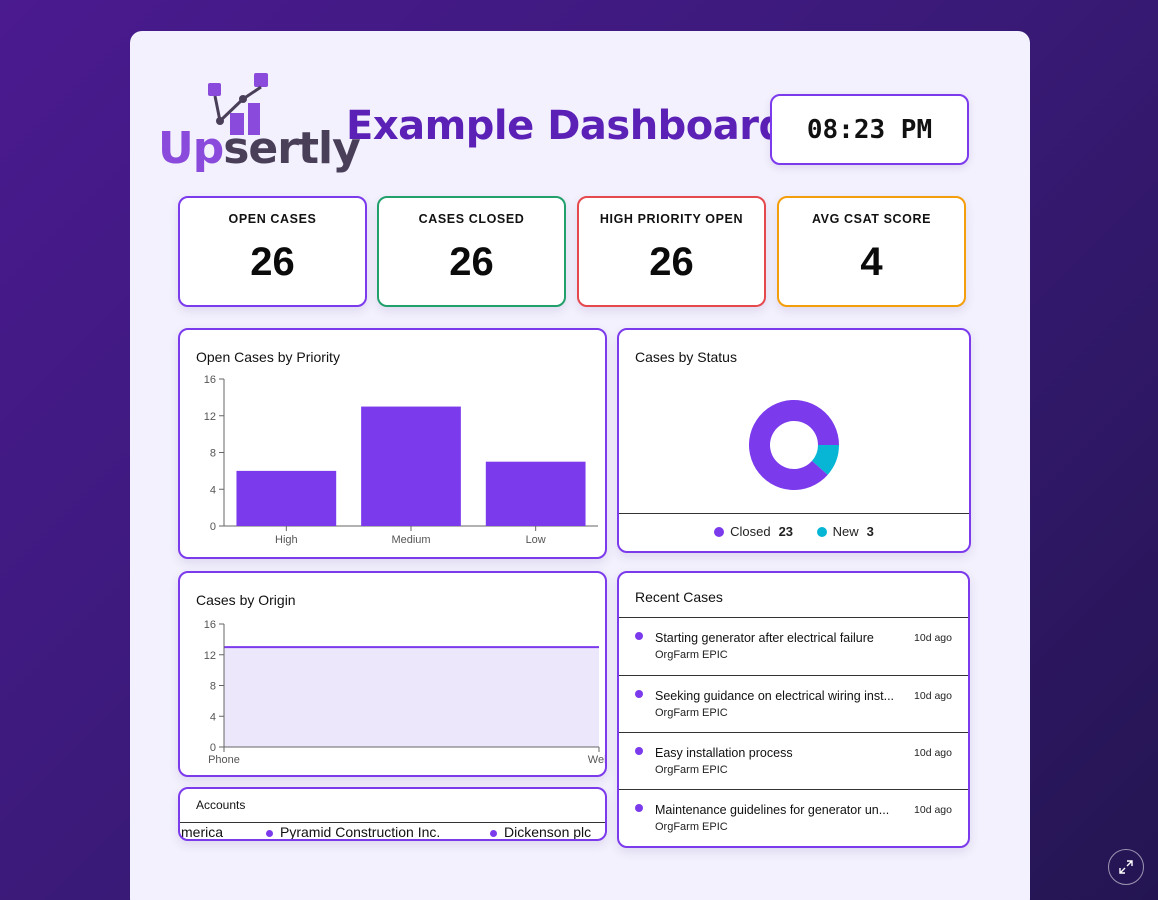 The height and width of the screenshot is (900, 1158). What do you see at coordinates (794, 513) in the screenshot?
I see `divider` at bounding box center [794, 513].